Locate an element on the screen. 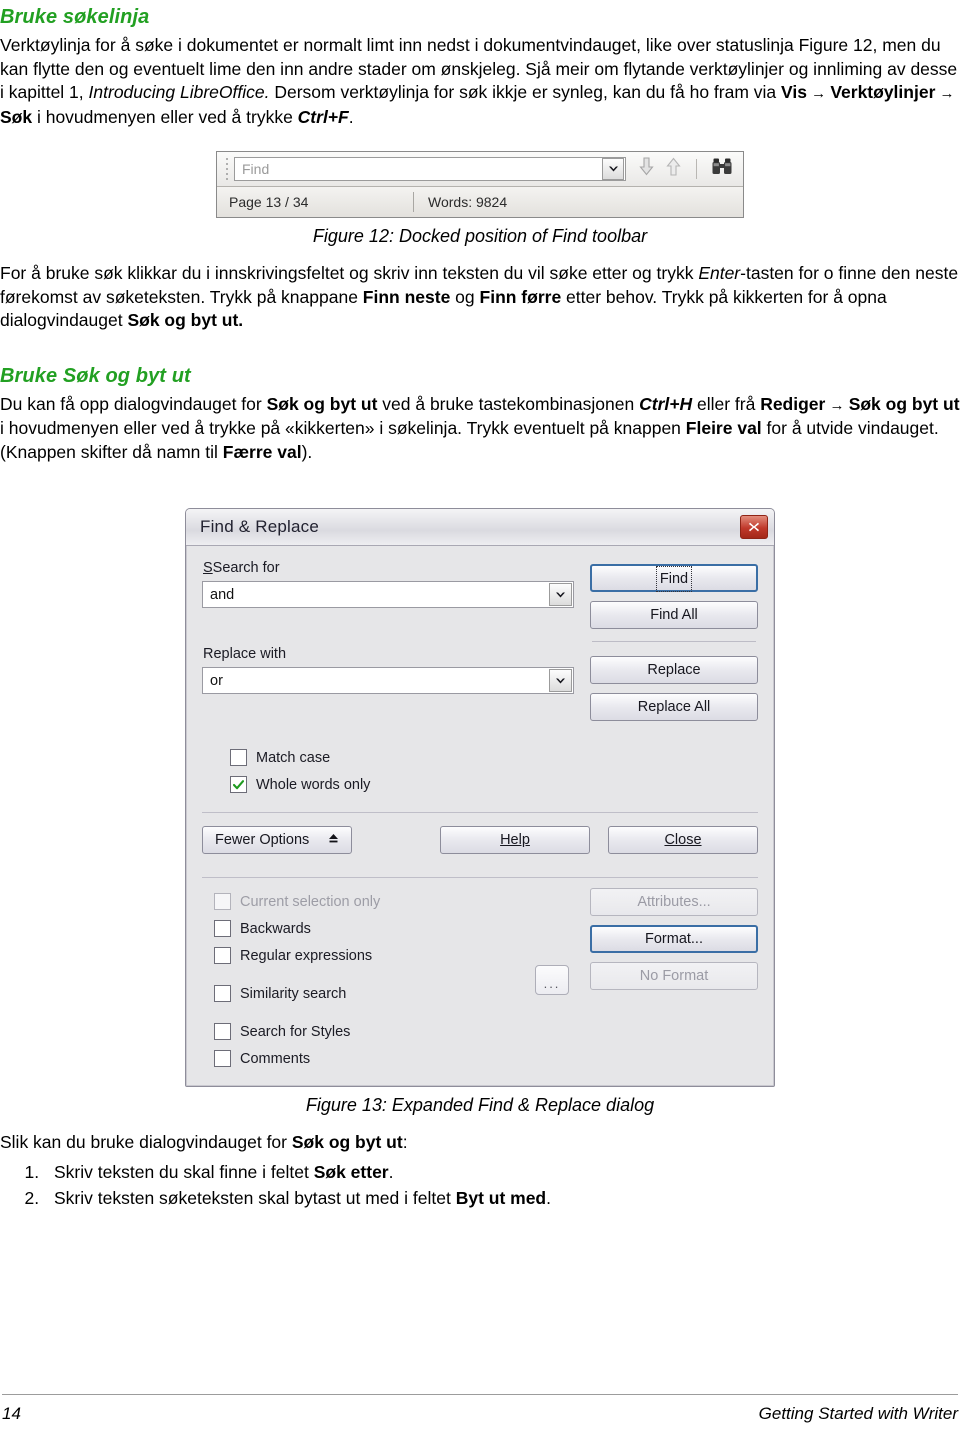 The image size is (960, 1438). checkbox-backwards: Backwards is located at coordinates (364, 928).